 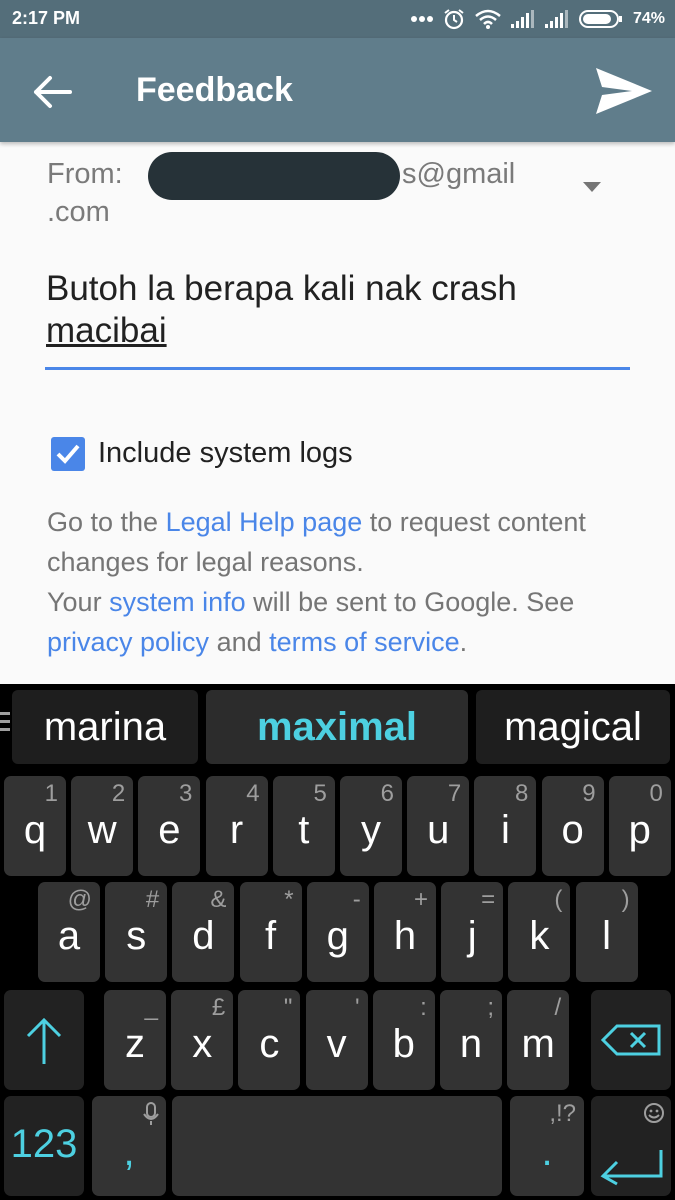 What do you see at coordinates (236, 826) in the screenshot?
I see `key-r: 4r` at bounding box center [236, 826].